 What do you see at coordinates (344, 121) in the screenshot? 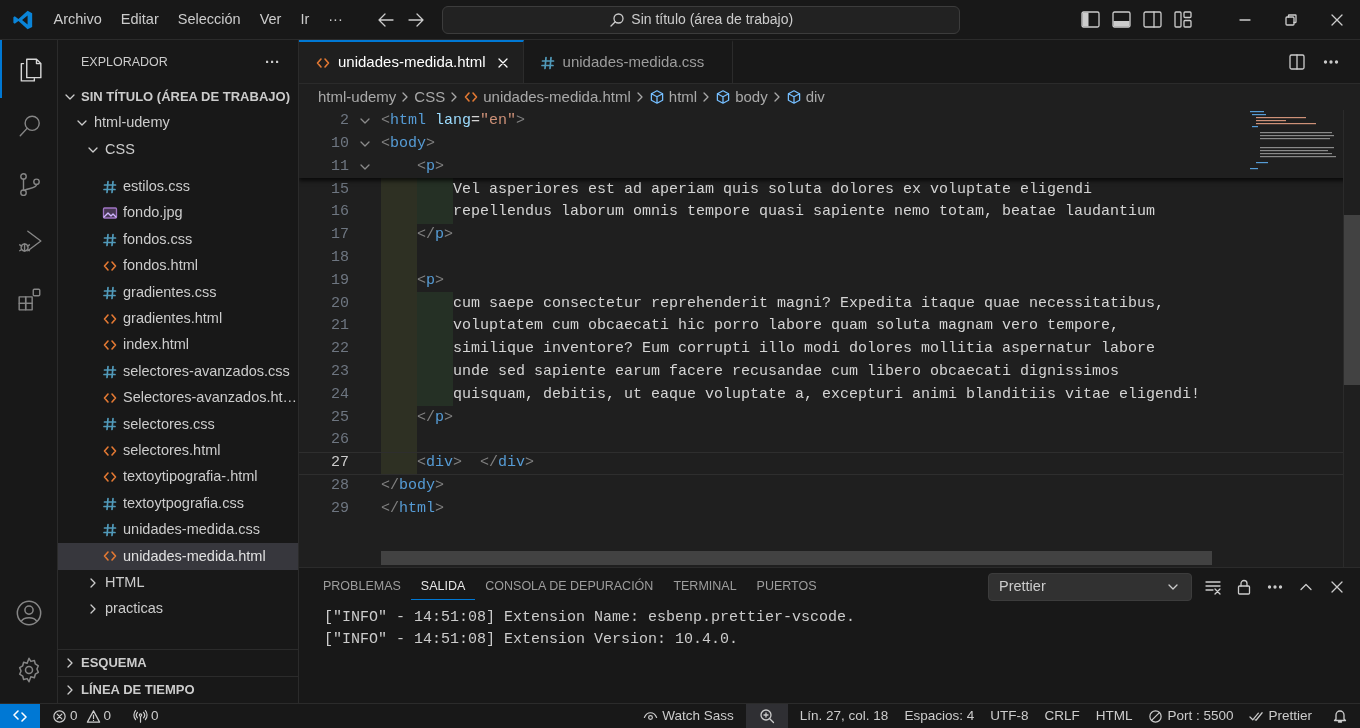
I see `line-number: 2` at bounding box center [344, 121].